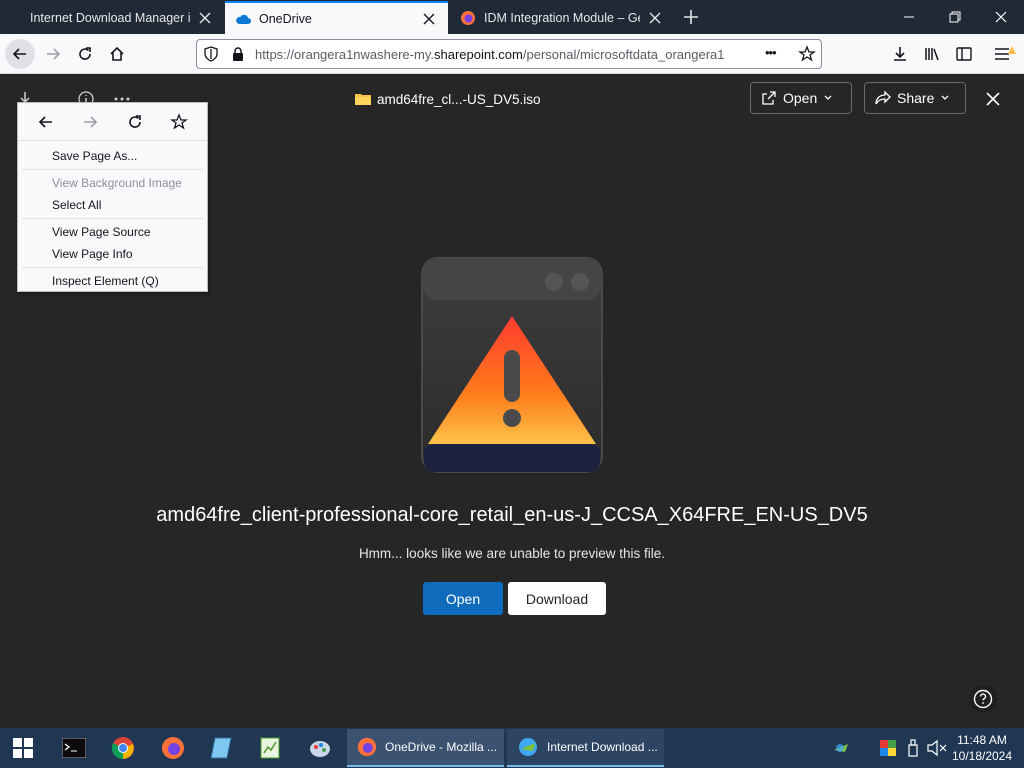  I want to click on ctx-inspect-element: Inspect Element (Q), so click(112, 281).